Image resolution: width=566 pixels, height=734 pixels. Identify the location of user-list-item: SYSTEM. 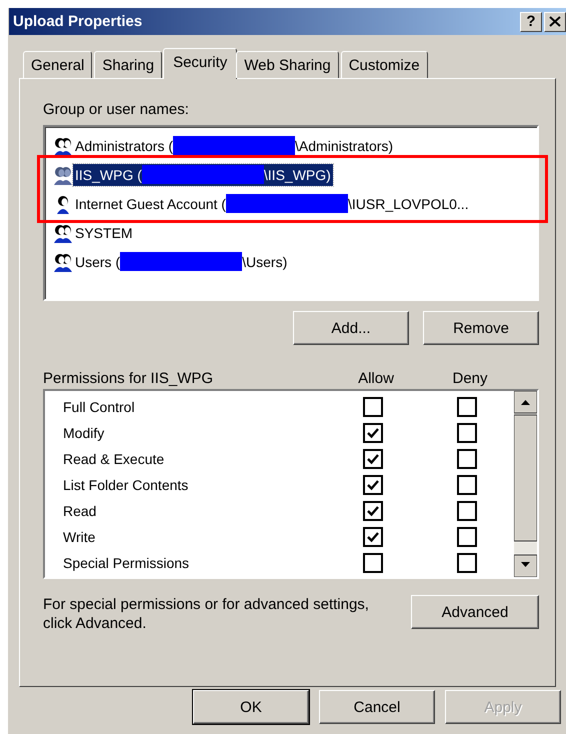
(104, 233).